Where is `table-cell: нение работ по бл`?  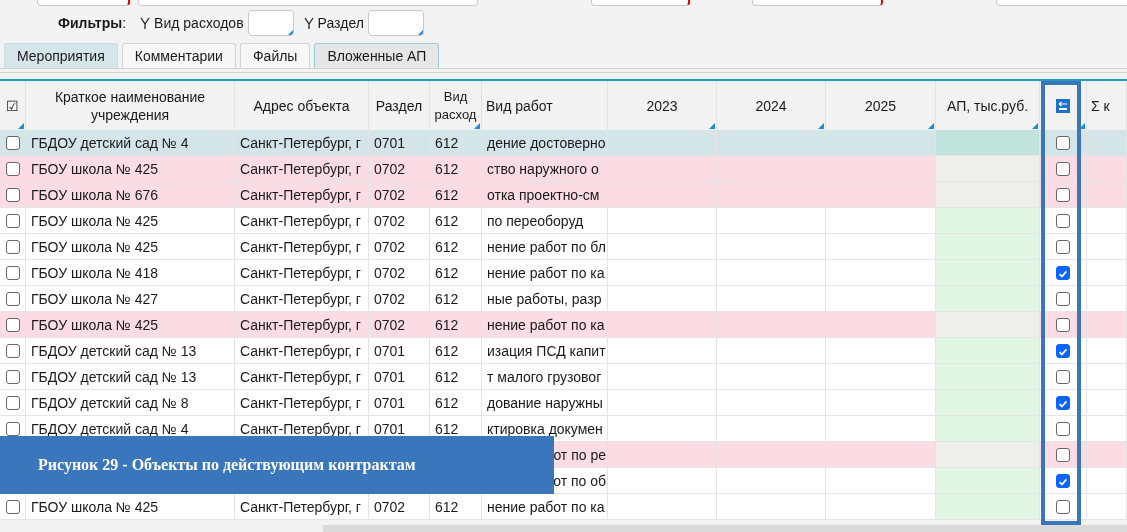 table-cell: нение работ по бл is located at coordinates (545, 247).